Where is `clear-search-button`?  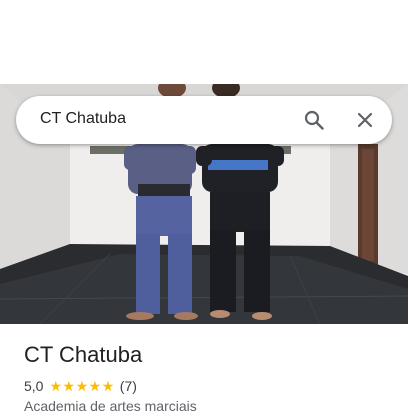
clear-search-button is located at coordinates (365, 120).